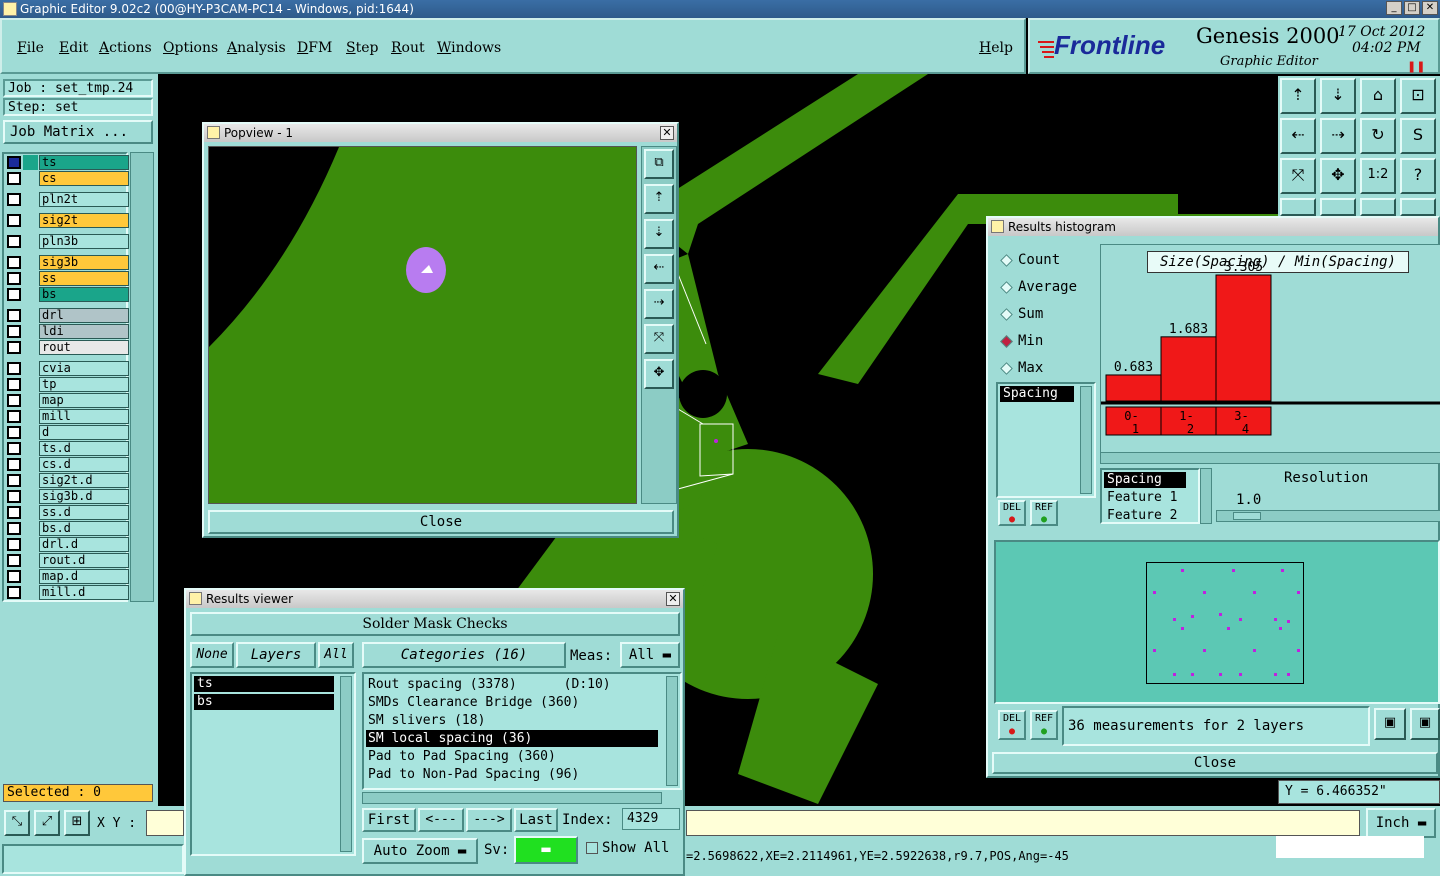 The width and height of the screenshot is (1440, 876). I want to click on layer-row-mill: mill, so click(68, 416).